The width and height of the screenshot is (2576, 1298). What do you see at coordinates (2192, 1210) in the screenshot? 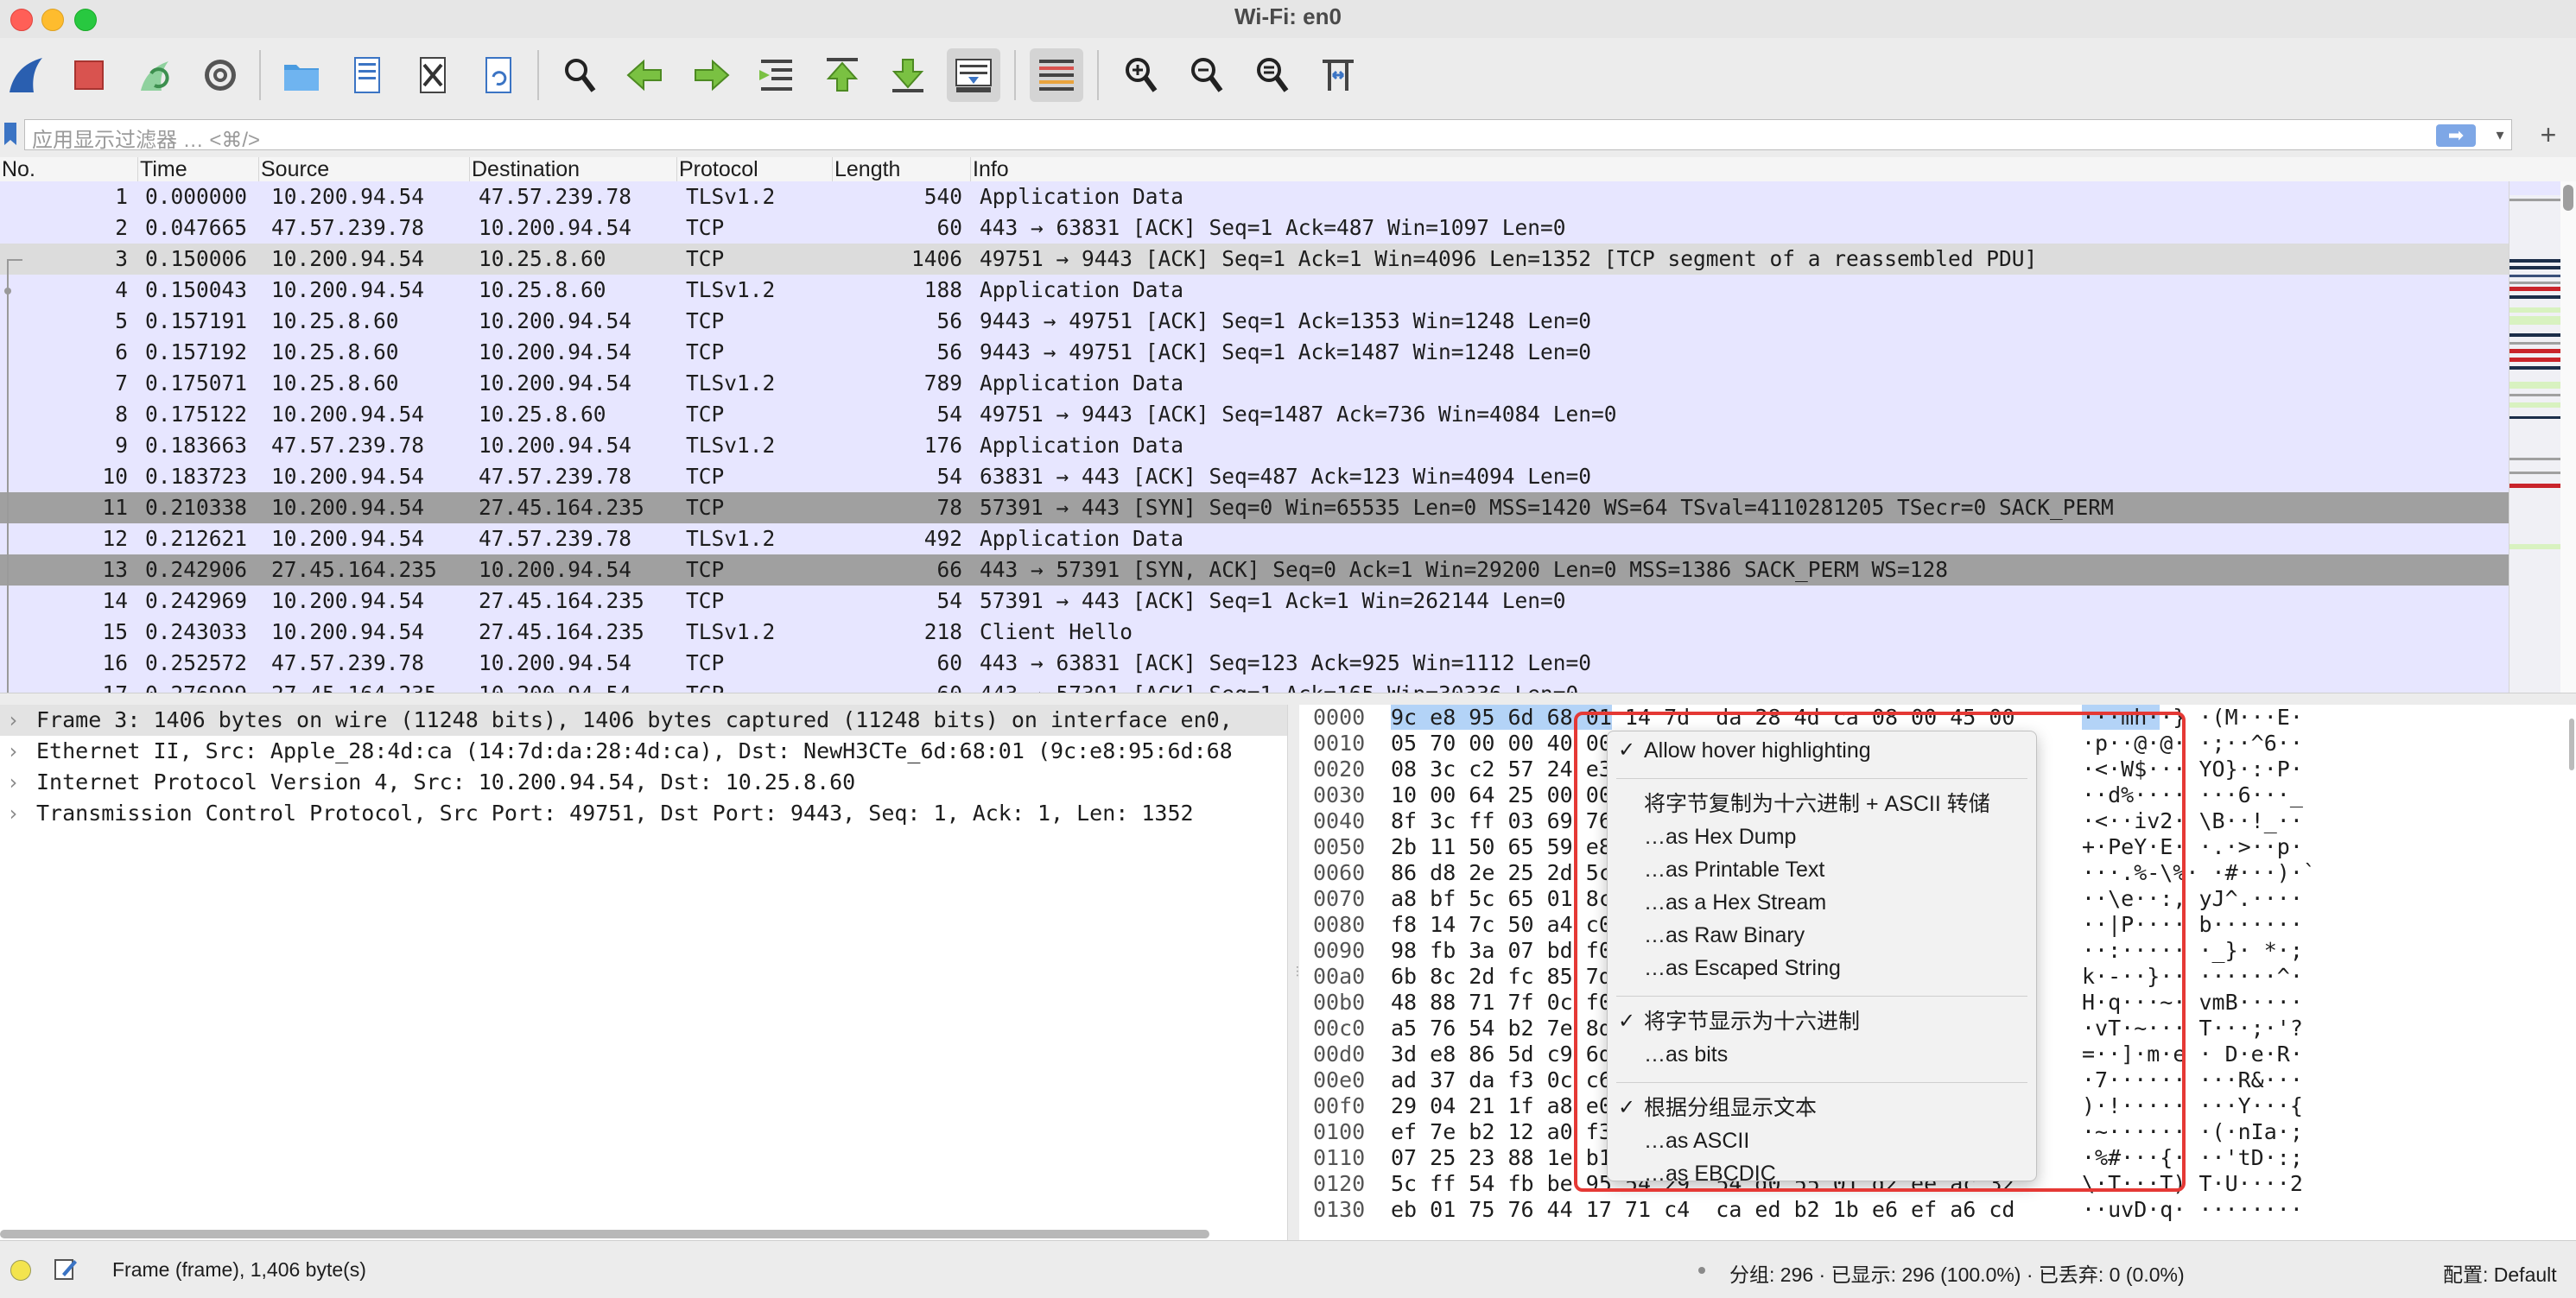
I see `bytes-ascii: ··uvD·q· ········` at bounding box center [2192, 1210].